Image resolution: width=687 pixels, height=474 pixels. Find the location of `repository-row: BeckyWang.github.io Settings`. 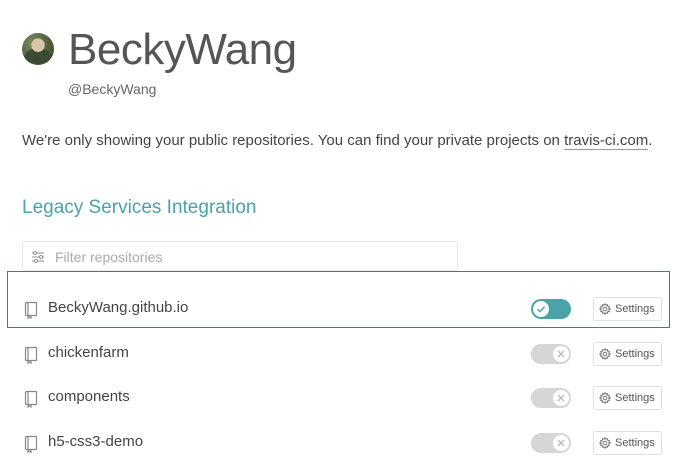

repository-row: BeckyWang.github.io Settings is located at coordinates (343, 309).